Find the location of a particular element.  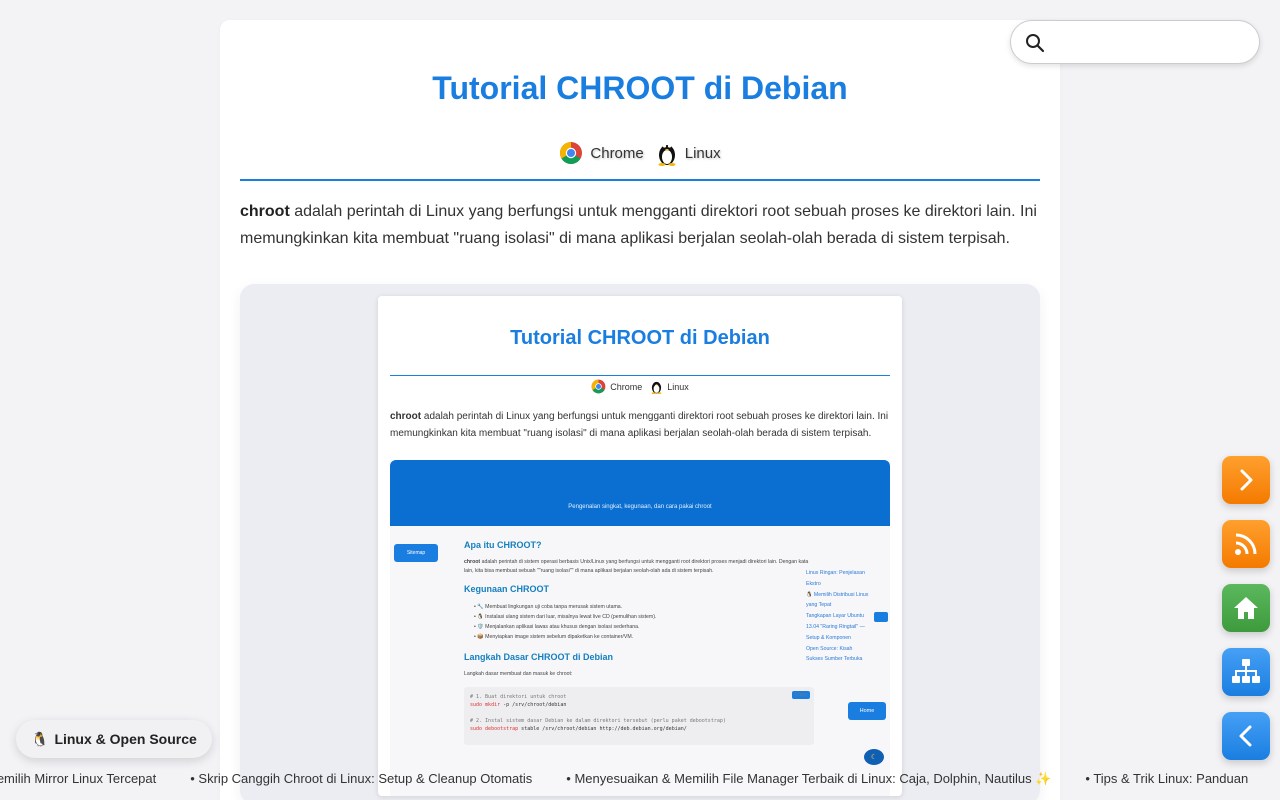

tag-list: Chrome Linux is located at coordinates (640, 153).